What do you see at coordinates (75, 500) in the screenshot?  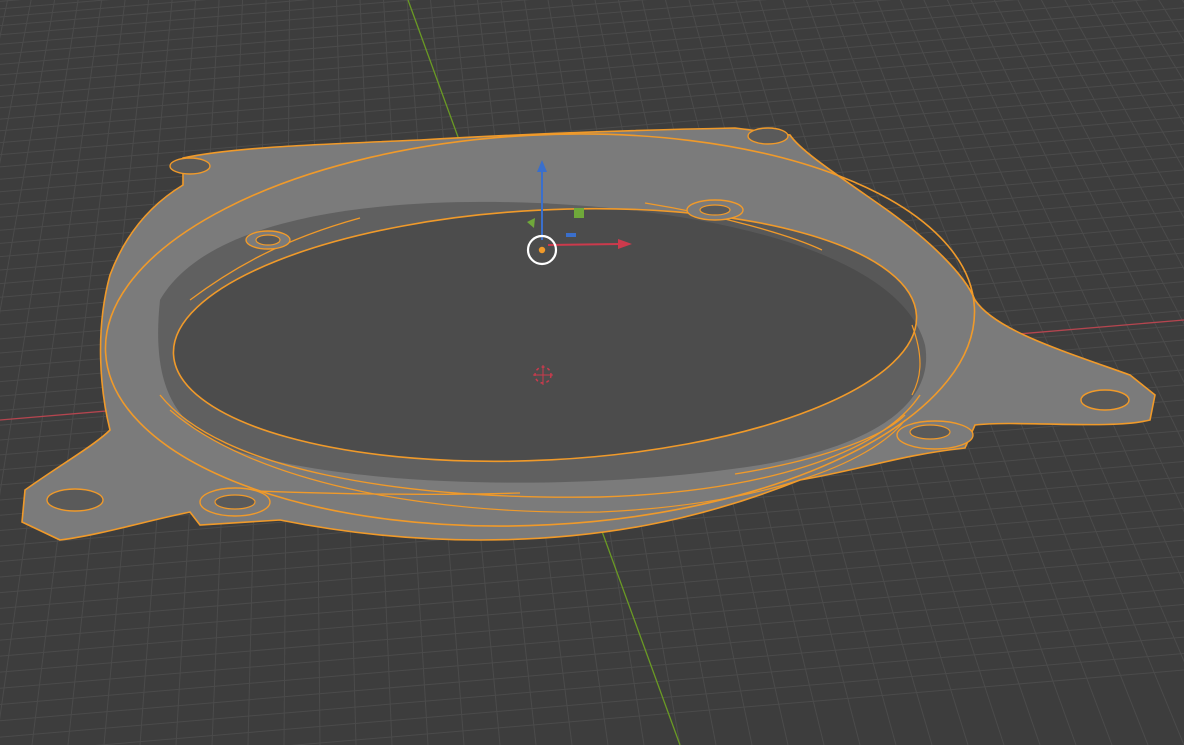 I see `mounting-hole-bottom-left` at bounding box center [75, 500].